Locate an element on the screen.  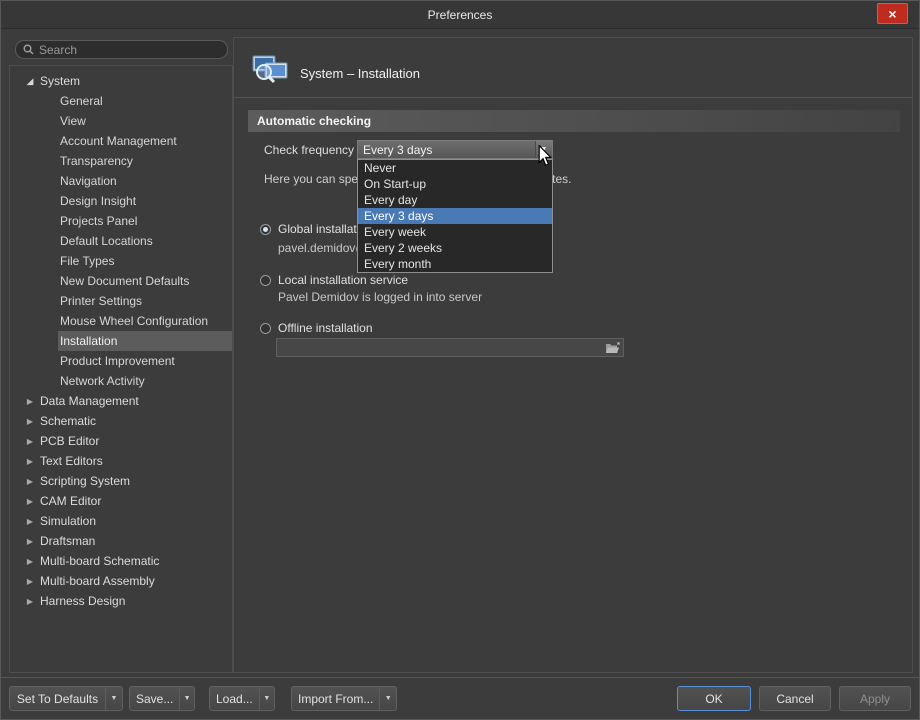
sidebar-item-harness-design: ▶ Harness Design is located at coordinates (121, 601).